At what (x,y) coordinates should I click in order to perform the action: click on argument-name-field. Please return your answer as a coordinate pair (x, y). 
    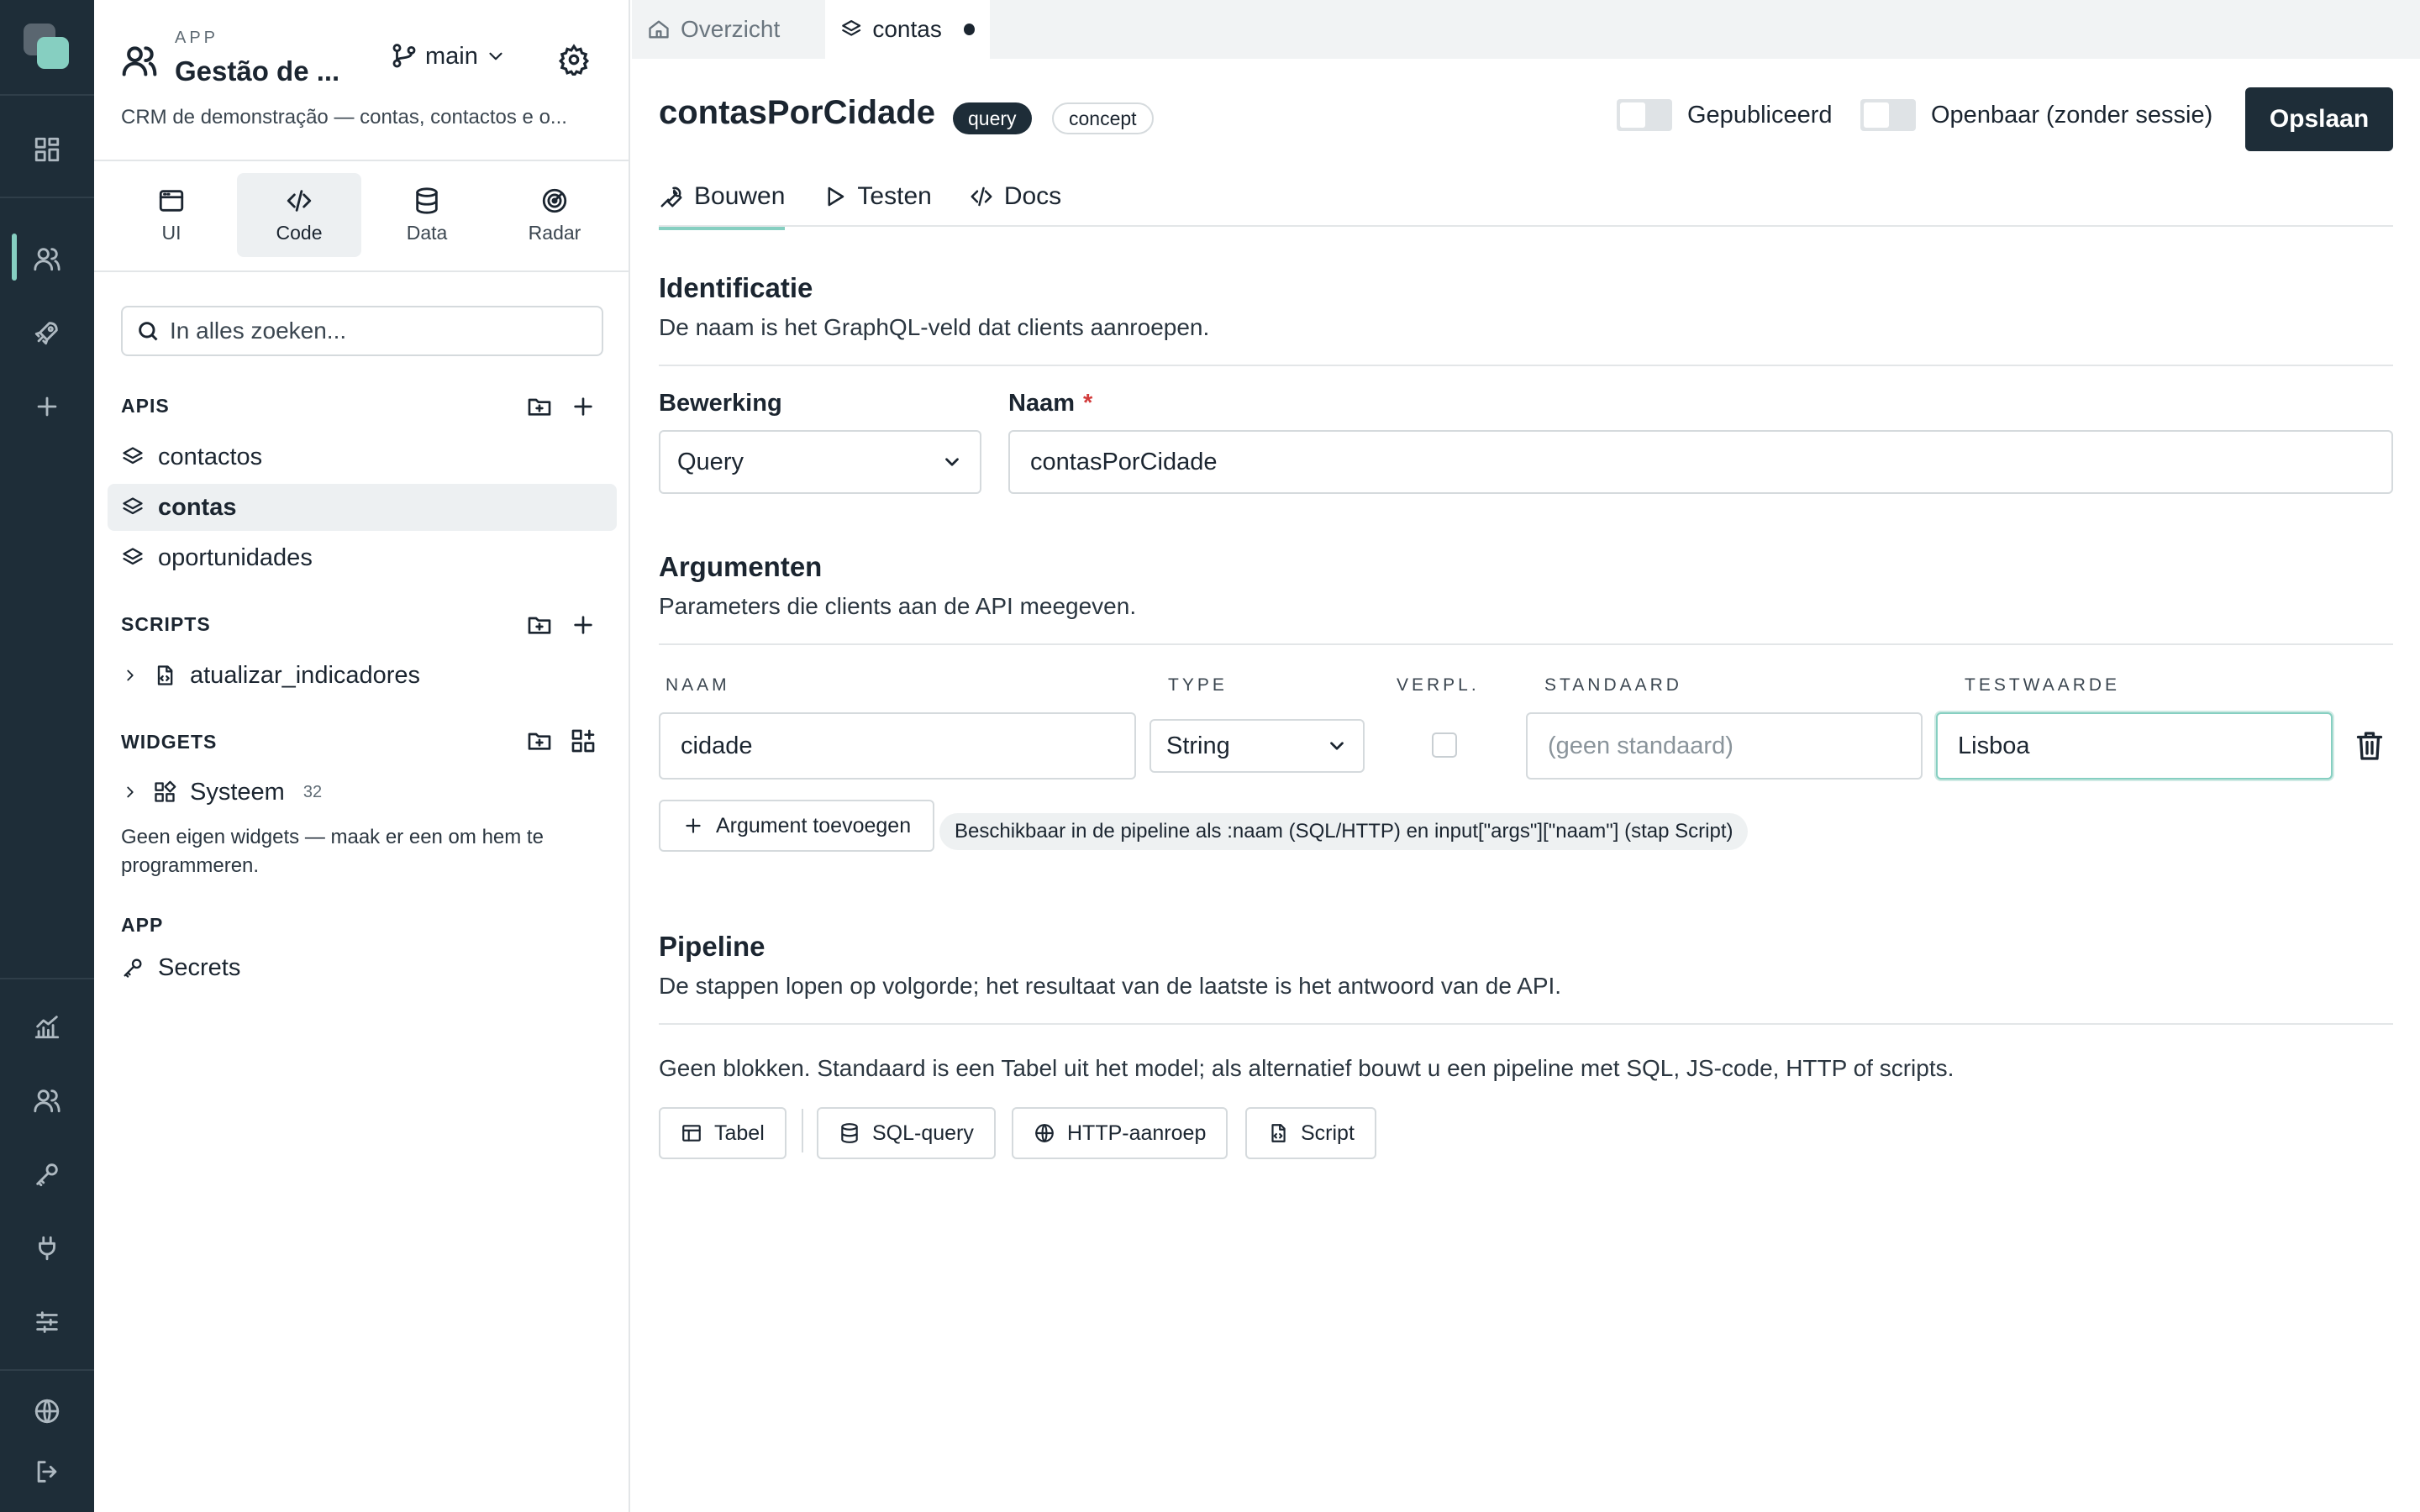
    Looking at the image, I should click on (898, 746).